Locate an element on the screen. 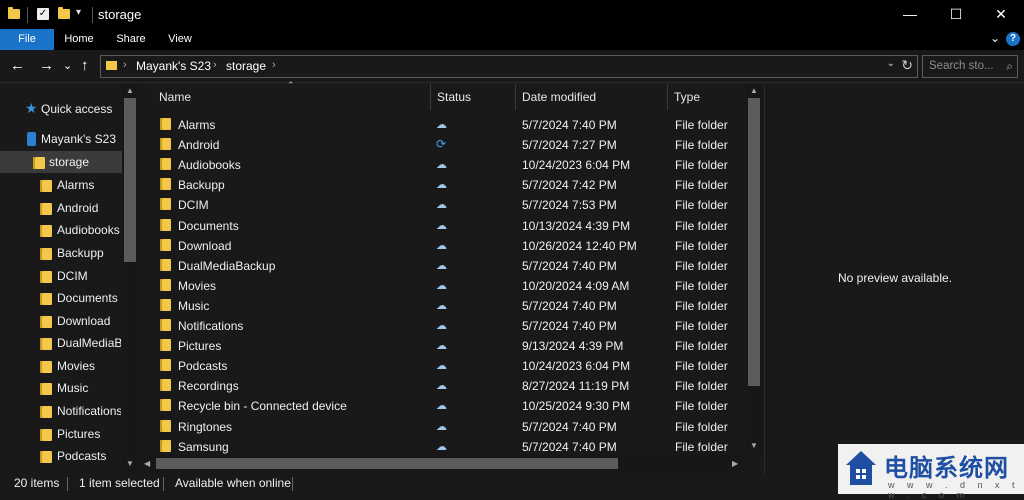 This screenshot has width=1024, height=500. table-row: Music ☁ 5/7/2024 7:40 PM File folder is located at coordinates (439, 305).